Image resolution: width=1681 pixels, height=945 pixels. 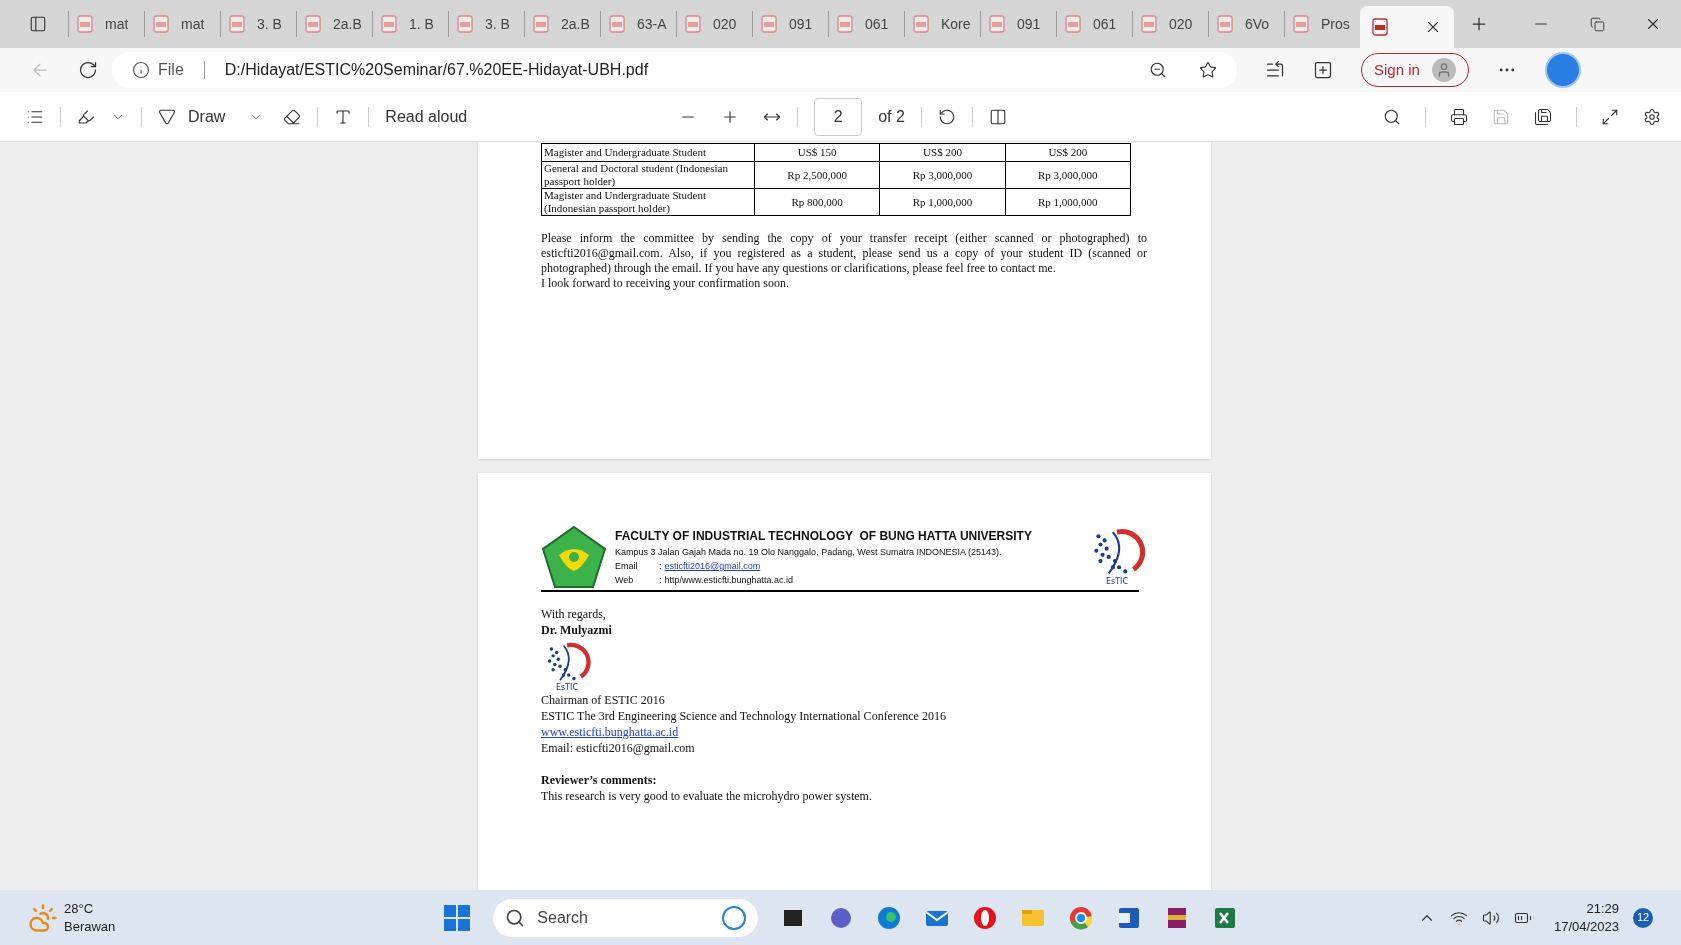 What do you see at coordinates (729, 580) in the screenshot?
I see `contact-value: http/www.esticfti.bunghatta.ac.id` at bounding box center [729, 580].